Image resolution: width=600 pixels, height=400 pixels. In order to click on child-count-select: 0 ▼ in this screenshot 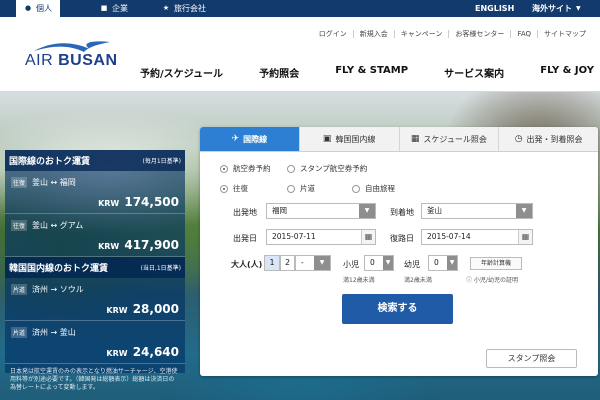, I will do `click(379, 263)`.